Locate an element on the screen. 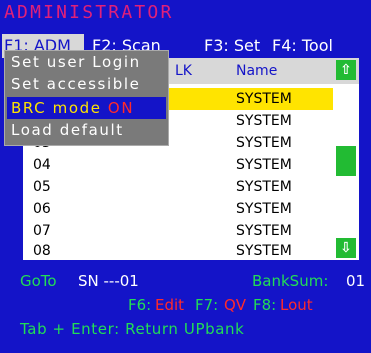  app-title: ADMINISTRATOR is located at coordinates (89, 12).